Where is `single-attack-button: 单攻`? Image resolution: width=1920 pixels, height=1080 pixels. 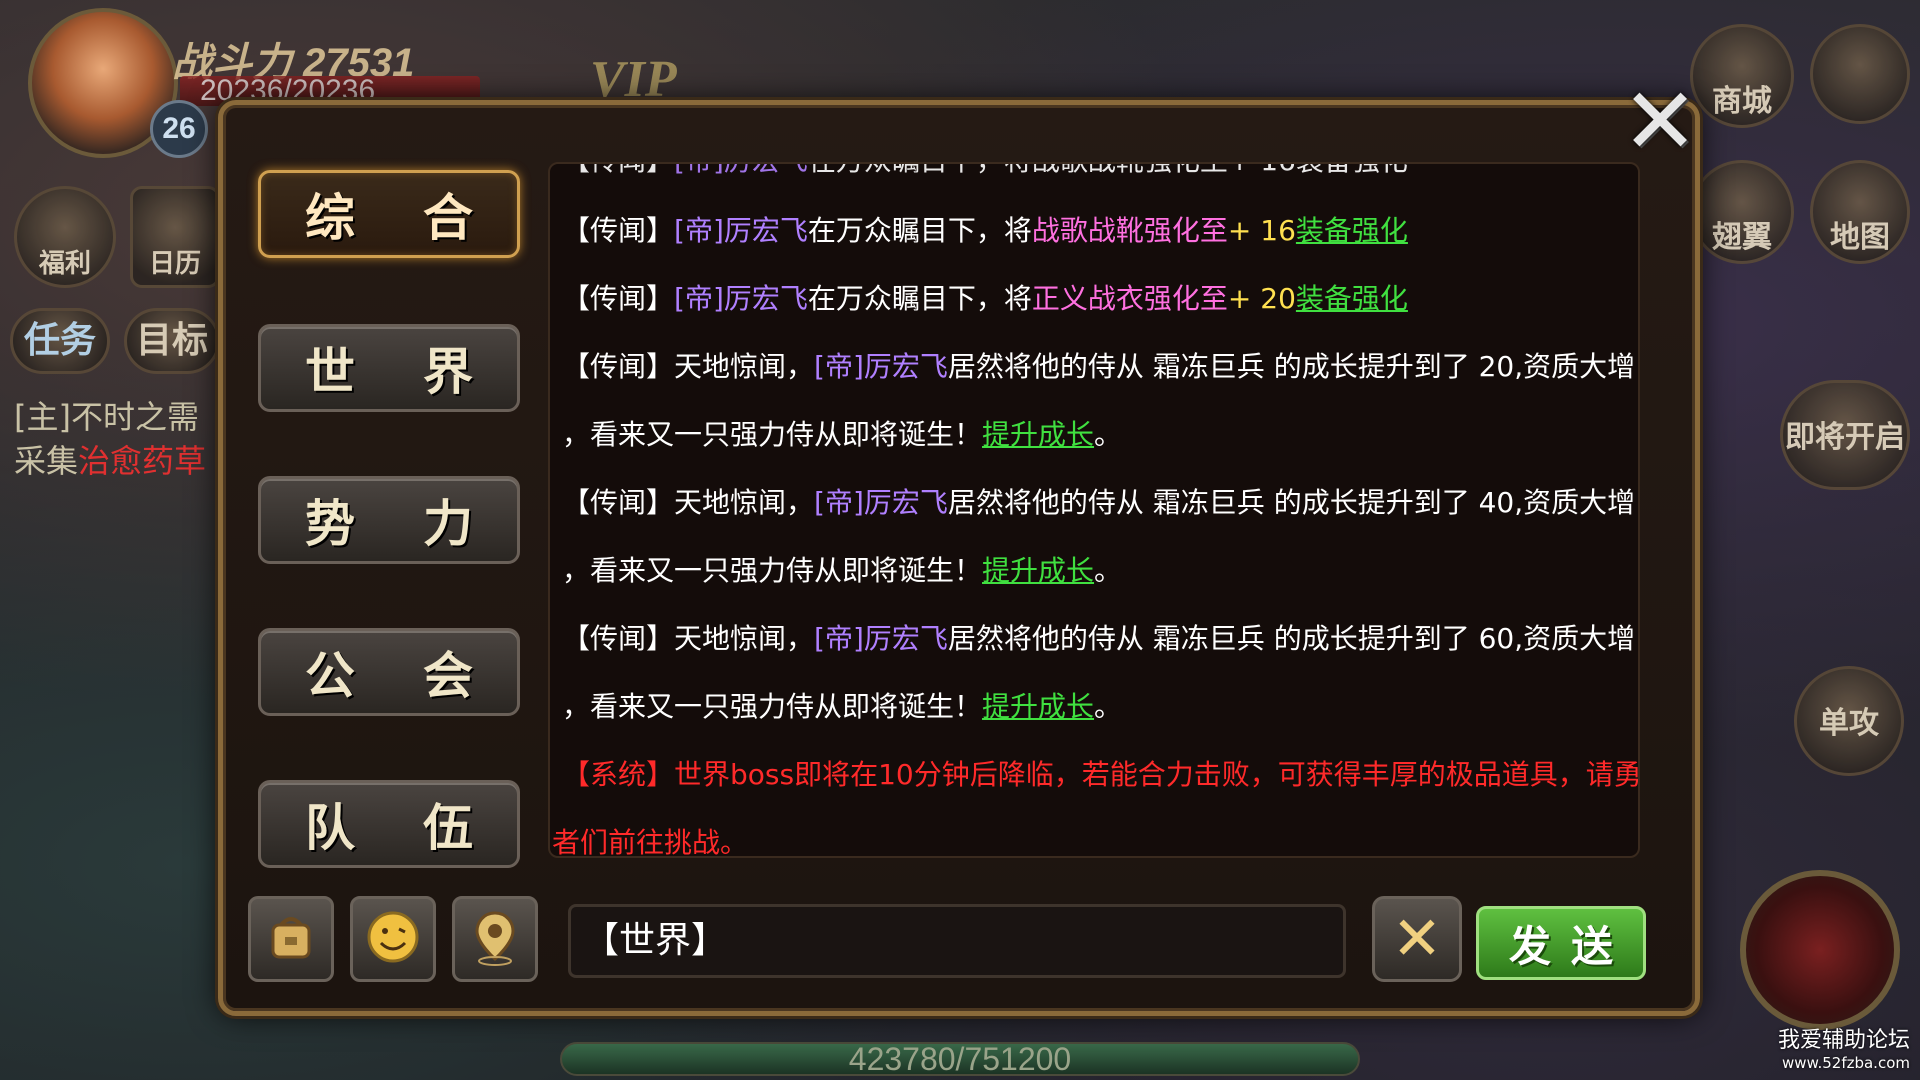
single-attack-button: 单攻 is located at coordinates (1849, 721).